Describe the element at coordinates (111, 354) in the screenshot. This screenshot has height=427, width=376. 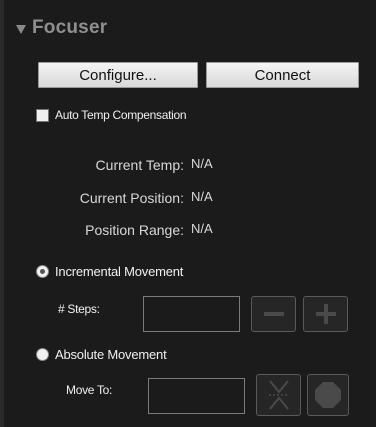
I see `absolute-movement-label: Absolute Movement` at that location.